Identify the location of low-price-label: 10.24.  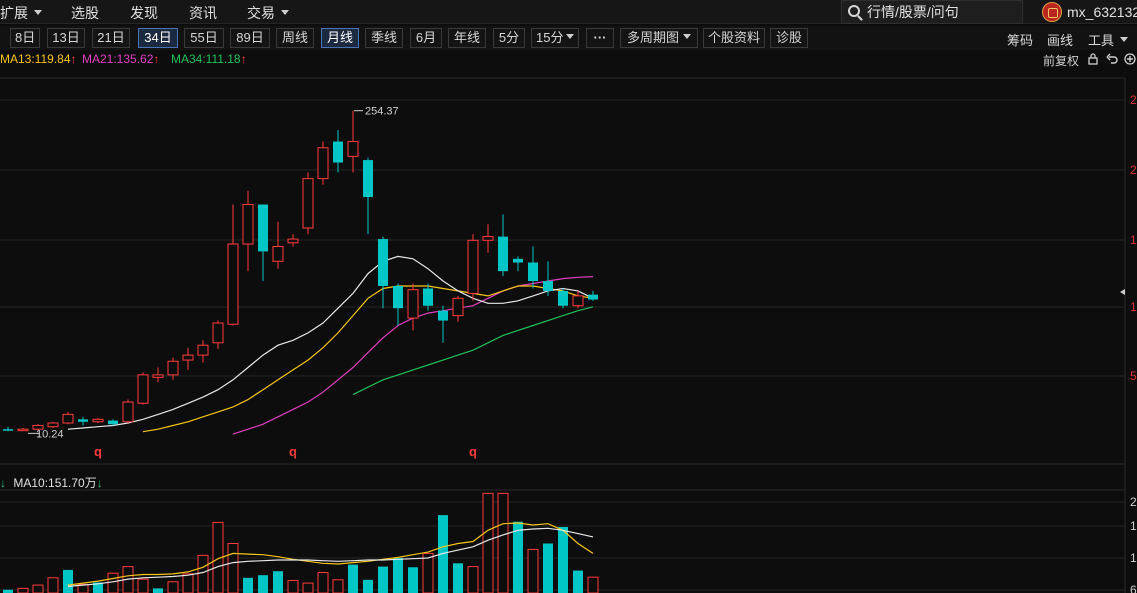
(50, 434).